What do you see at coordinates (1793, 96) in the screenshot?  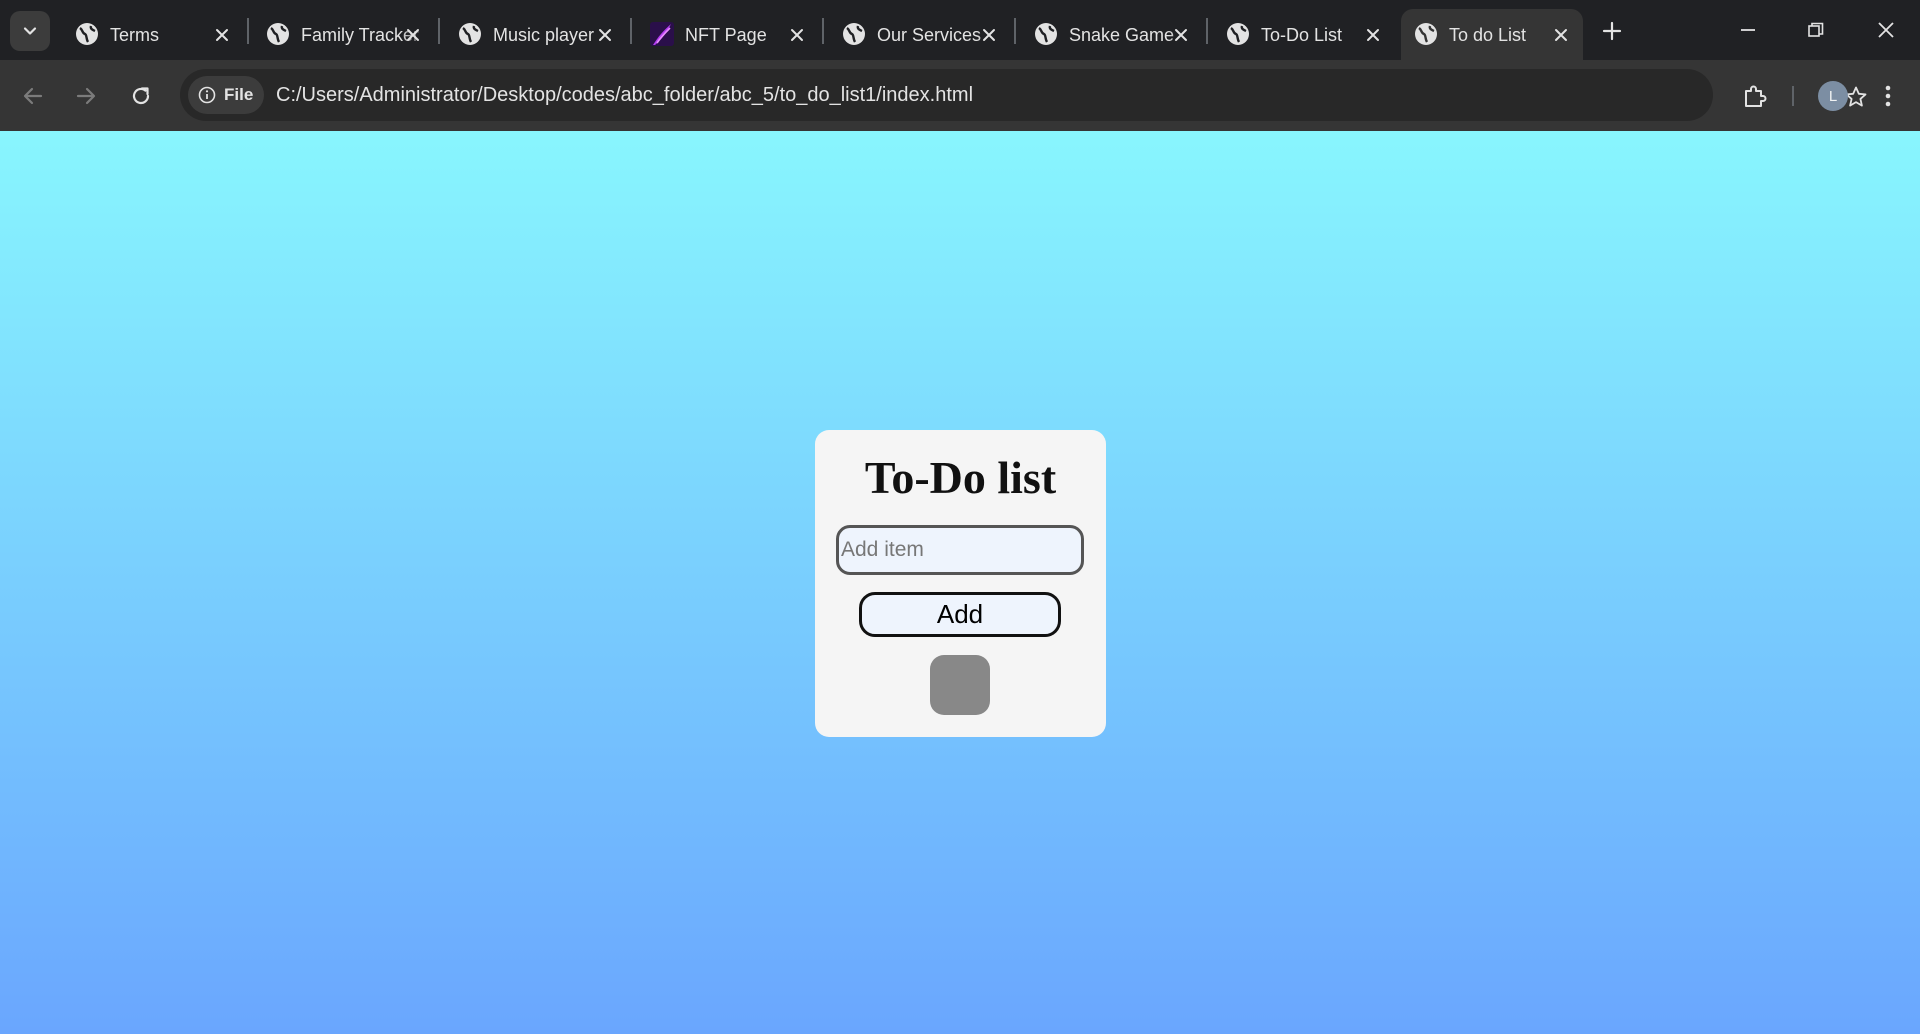 I see `toolbar-divider` at bounding box center [1793, 96].